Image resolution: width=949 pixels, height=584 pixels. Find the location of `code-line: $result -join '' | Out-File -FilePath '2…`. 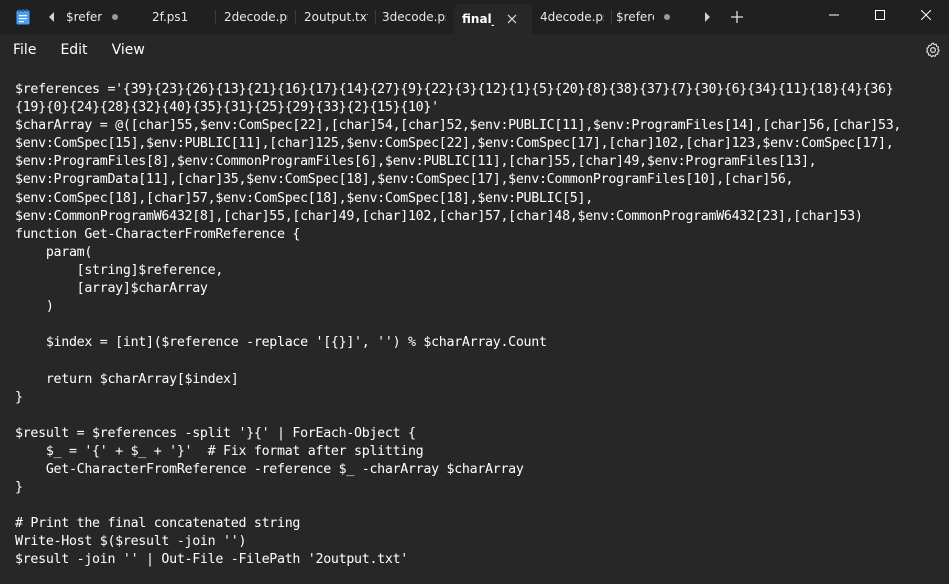

code-line: $result -join '' | Out-File -FilePath '2… is located at coordinates (211, 560).